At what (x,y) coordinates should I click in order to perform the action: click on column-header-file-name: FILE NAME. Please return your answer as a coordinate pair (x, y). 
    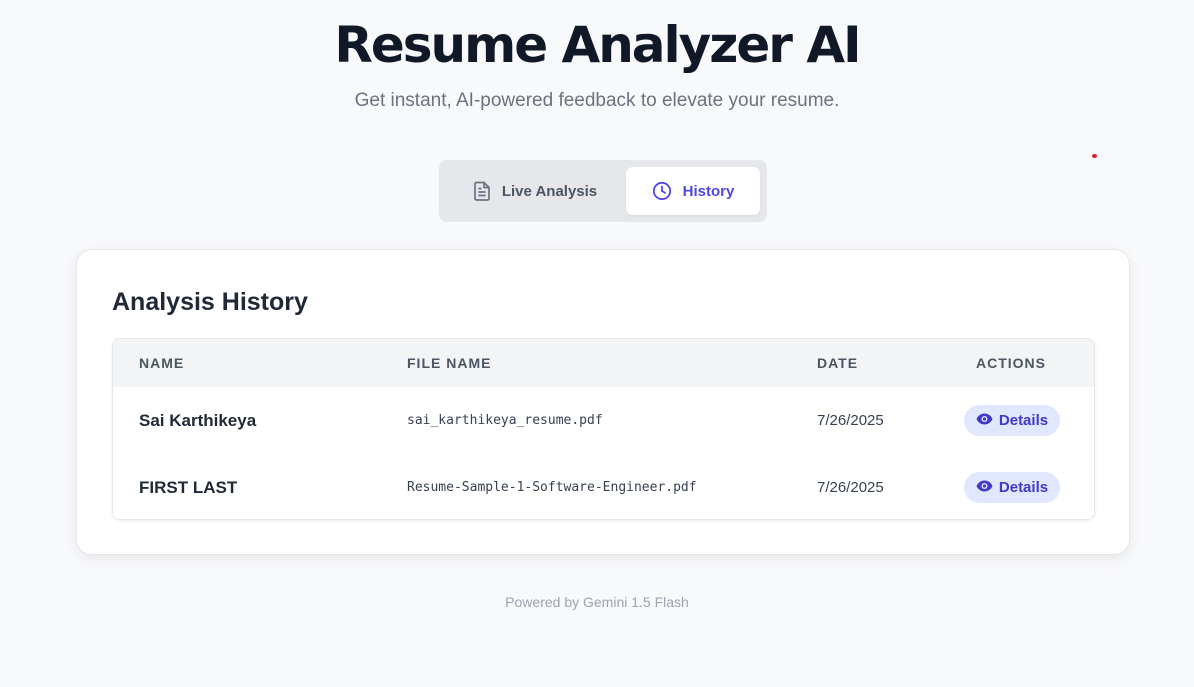
    Looking at the image, I should click on (449, 363).